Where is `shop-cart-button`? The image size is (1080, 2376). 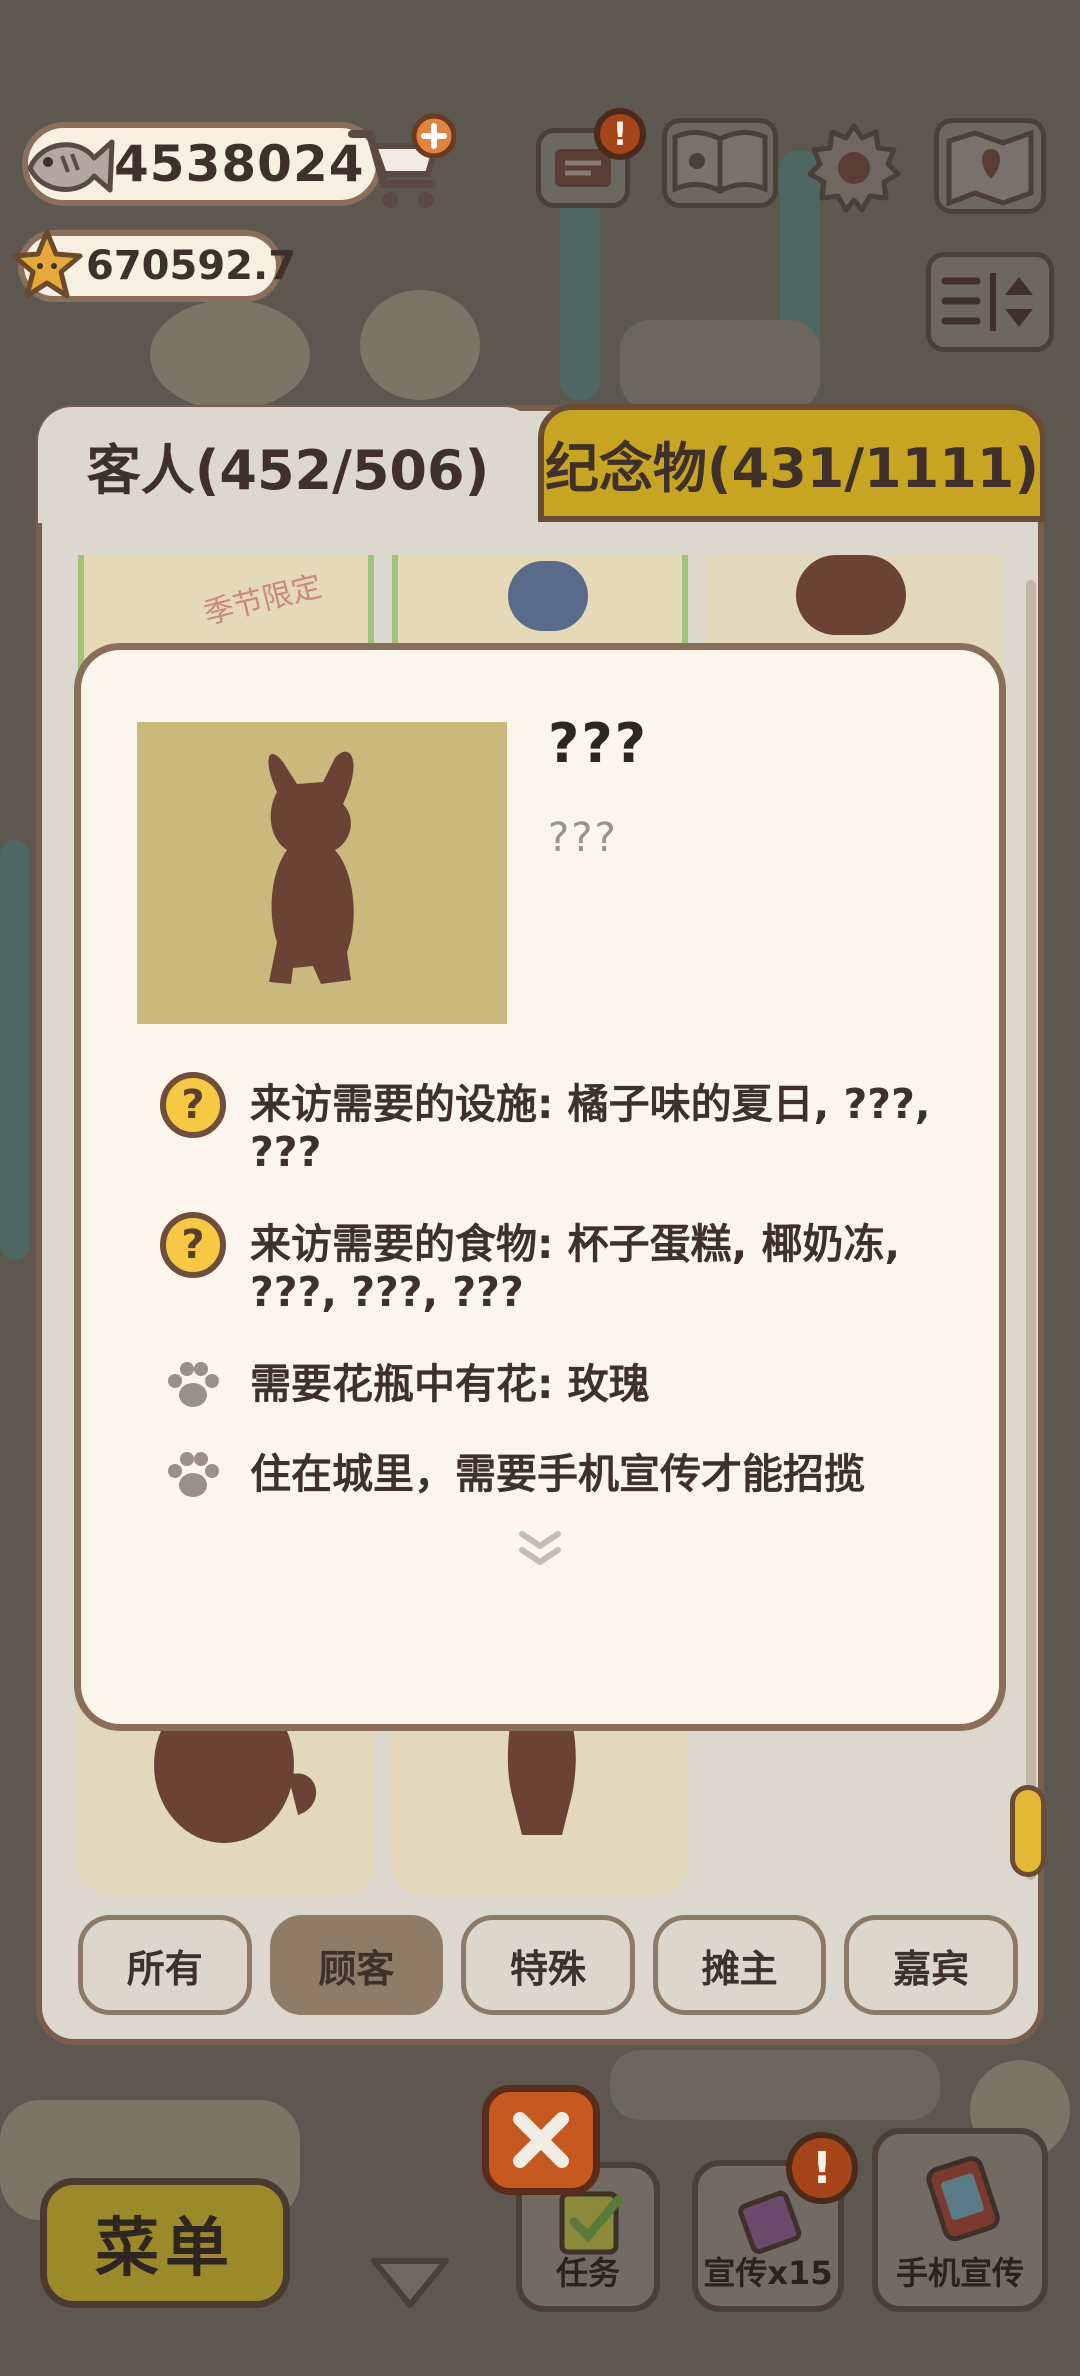
shop-cart-button is located at coordinates (400, 164).